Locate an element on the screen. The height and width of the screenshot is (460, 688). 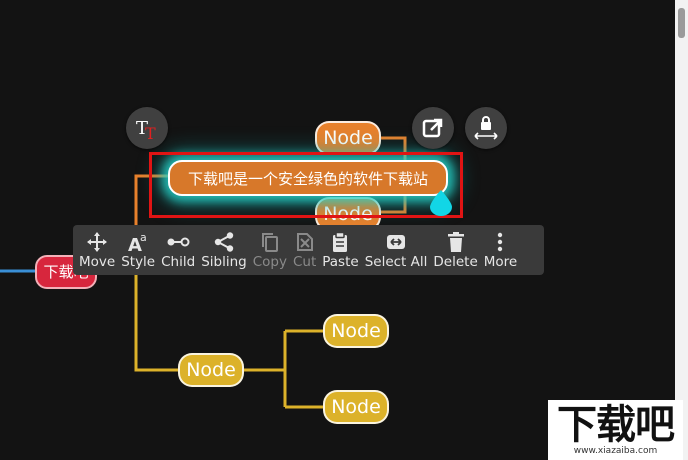
text-format-icon: T T is located at coordinates (146, 129).